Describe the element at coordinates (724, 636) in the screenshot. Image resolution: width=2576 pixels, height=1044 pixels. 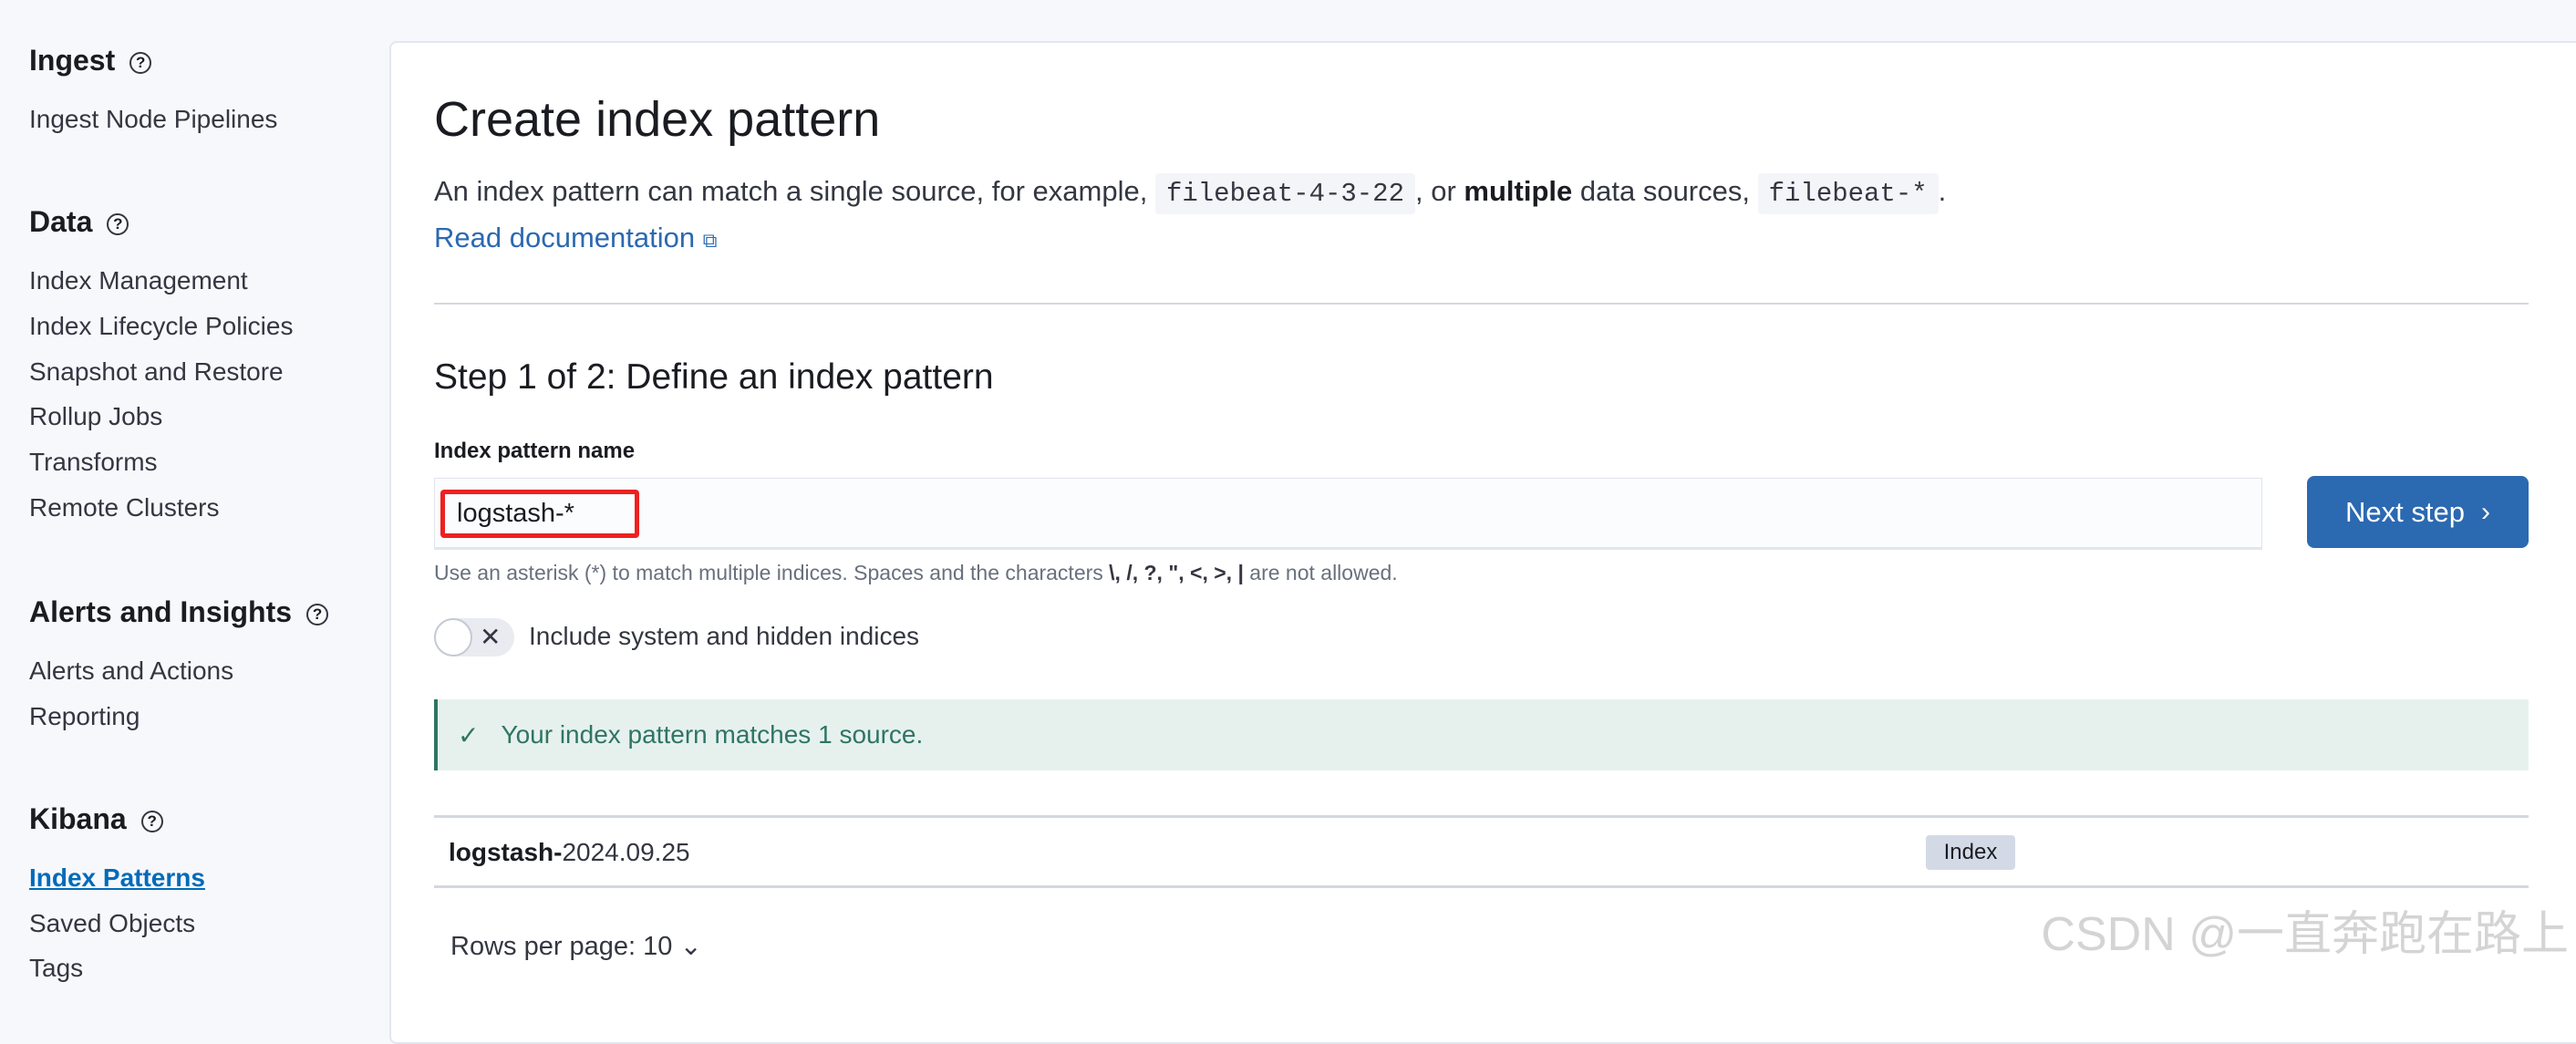
I see `toggle-label: Include system and hidden indices` at that location.